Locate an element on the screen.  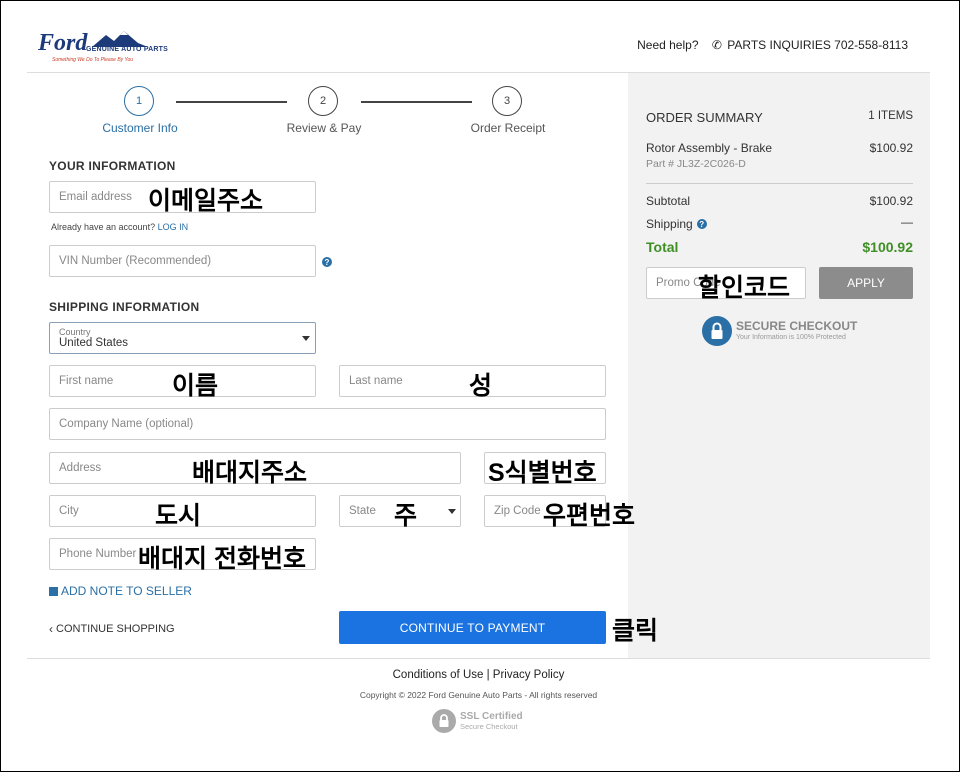
add-note-label: ADD NOTE TO SELLER is located at coordinates (126, 591).